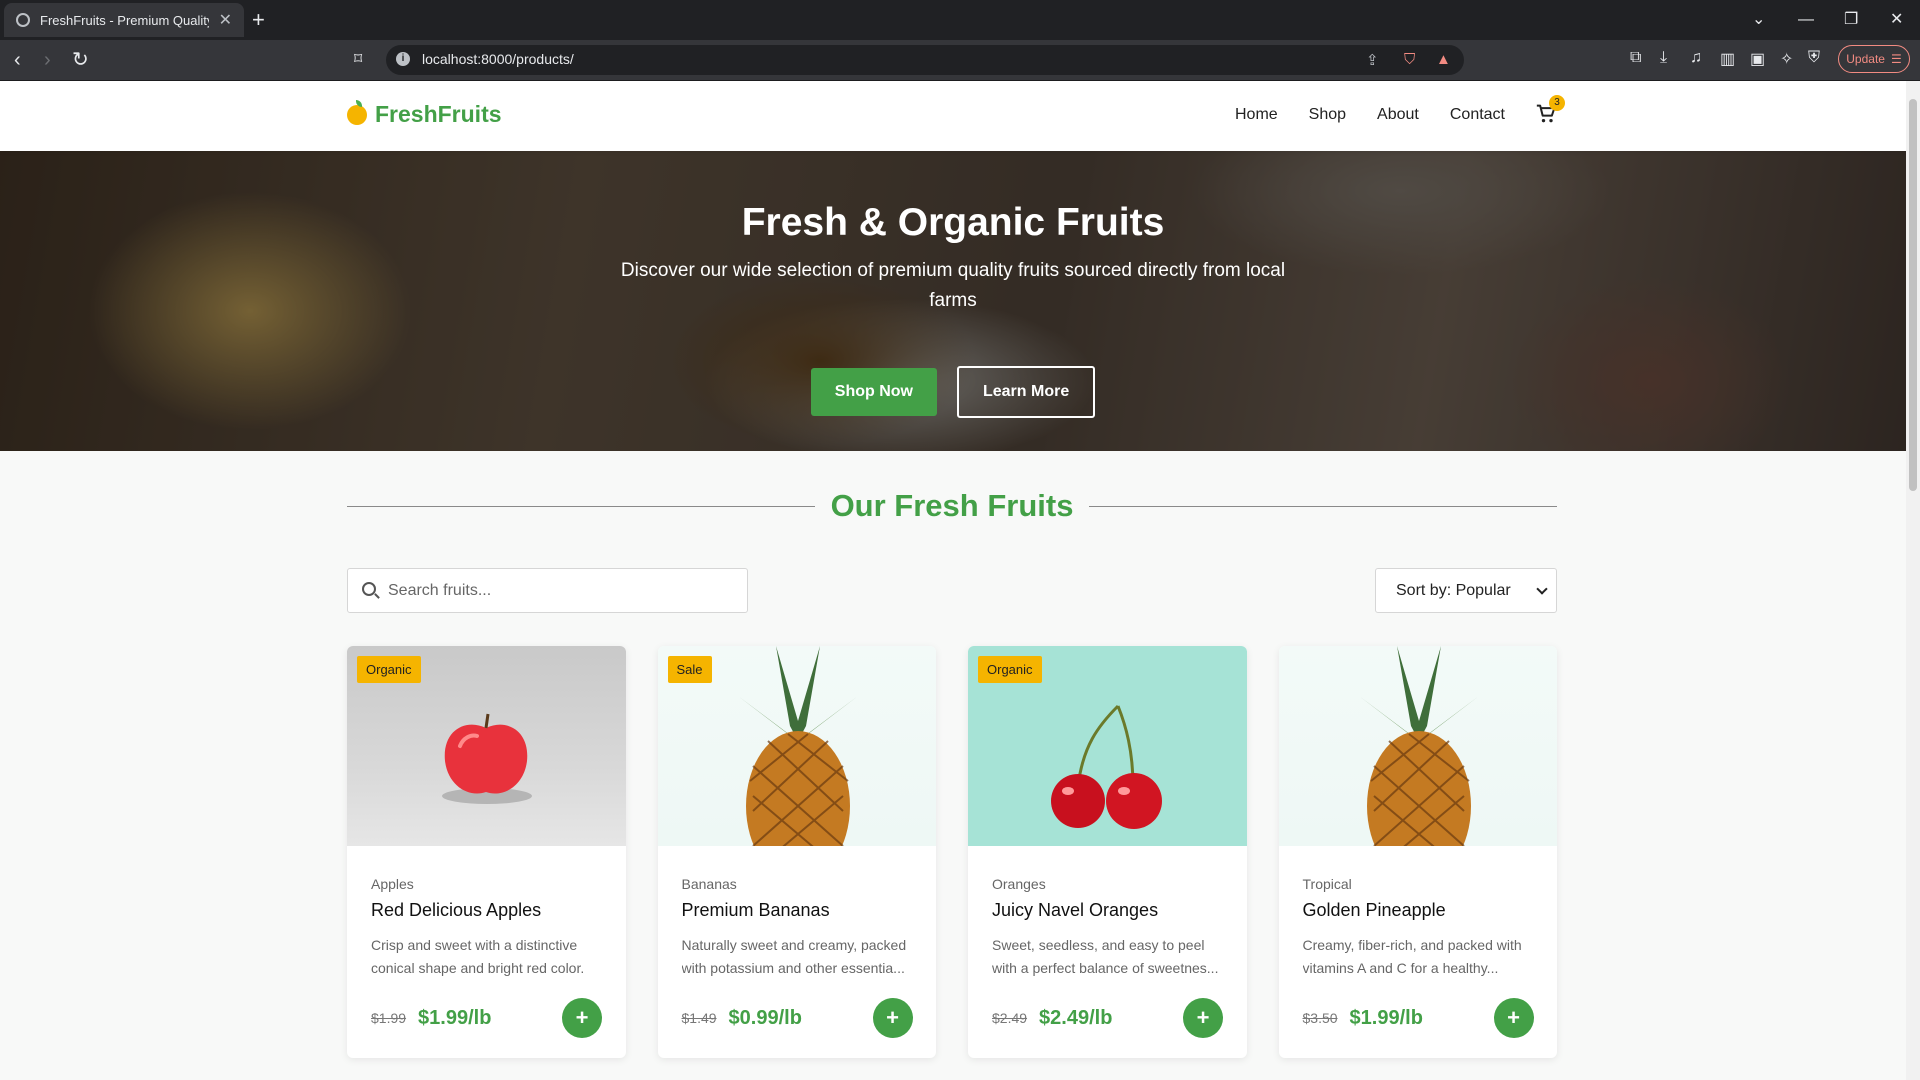 The width and height of the screenshot is (1920, 1080). What do you see at coordinates (1851, 20) in the screenshot?
I see `restore-icon: ❐` at bounding box center [1851, 20].